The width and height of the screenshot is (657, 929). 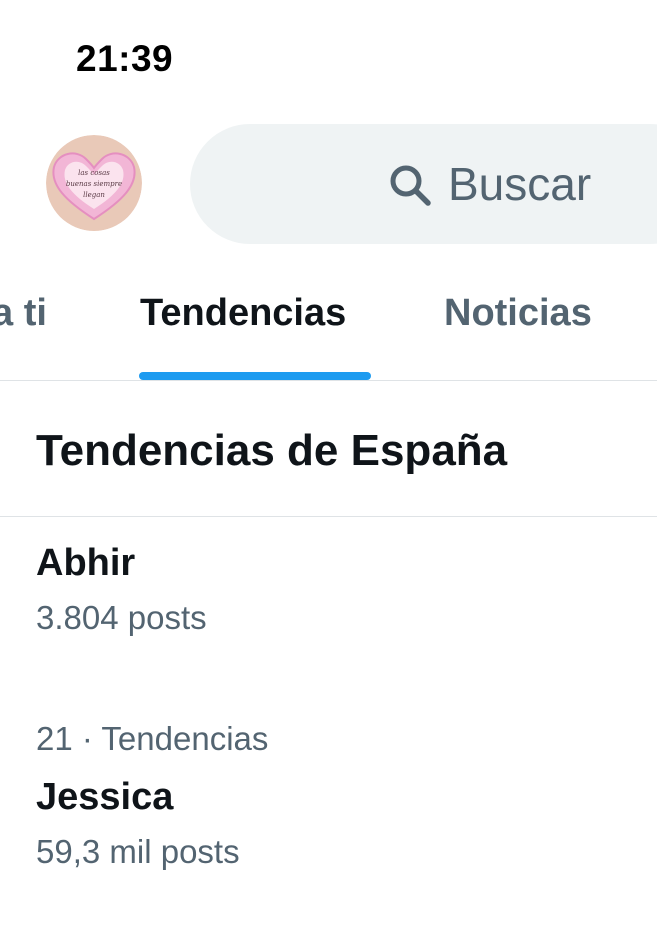 I want to click on search-placeholder: Buscar, so click(x=520, y=184).